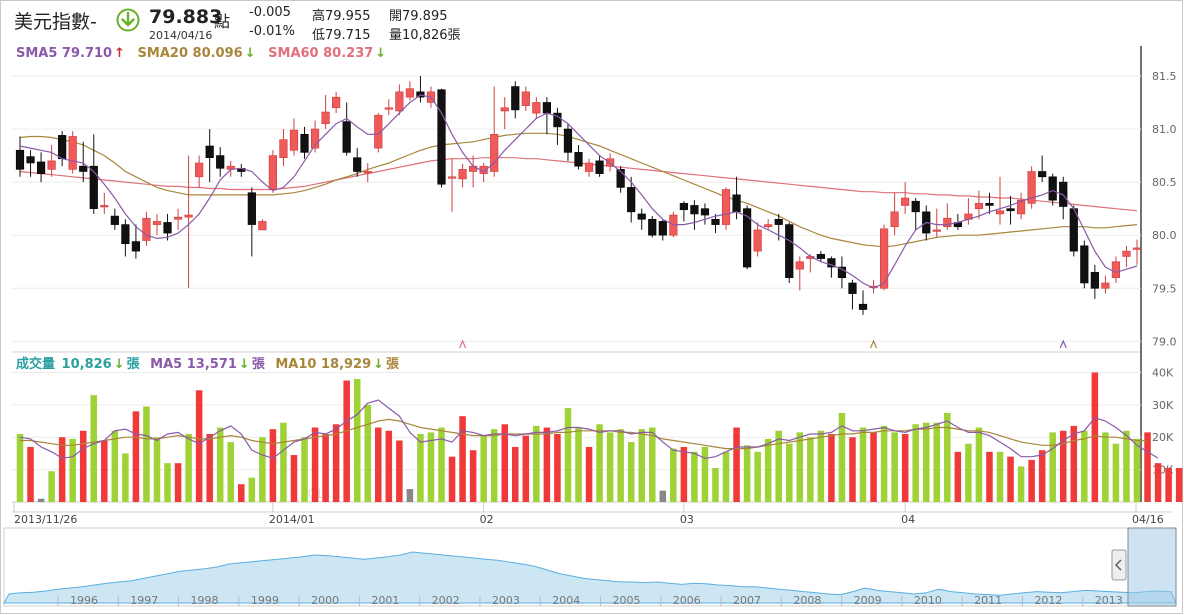 The image size is (1184, 615). I want to click on navigator-year-label: 2009, so click(868, 600).